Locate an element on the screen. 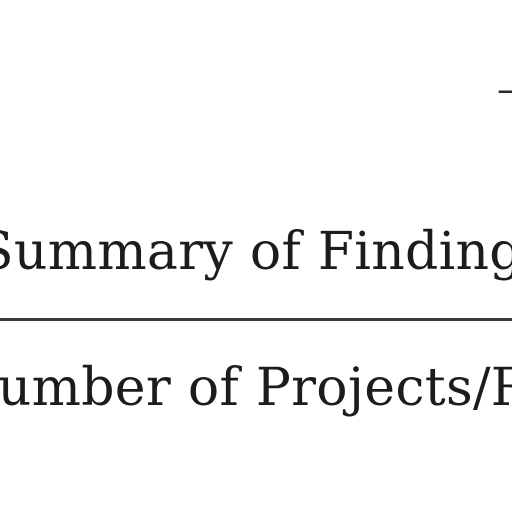 This screenshot has height=512, width=512. column-header: Number of Projects/Reports is located at coordinates (256, 388).